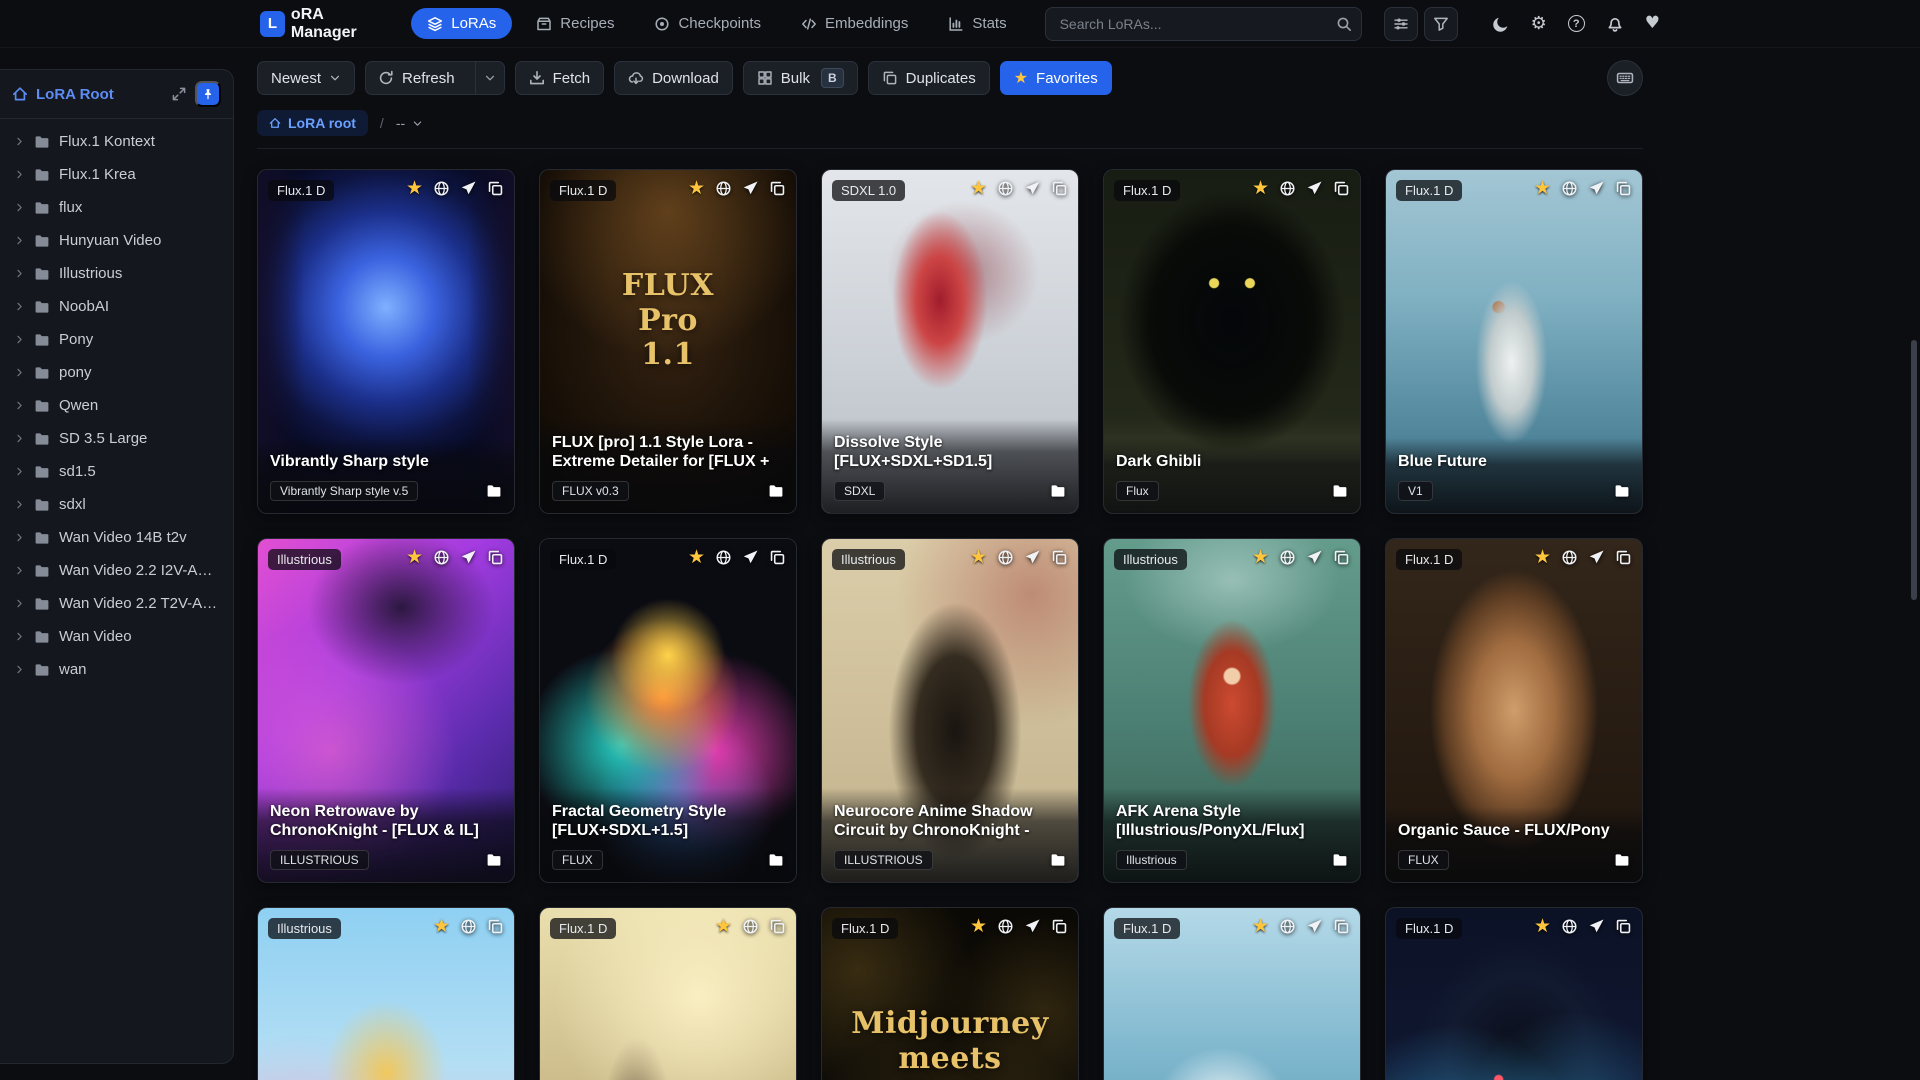  Describe the element at coordinates (116, 570) in the screenshot. I see `sidebar-folder-item: Wan Video 2.2 I2V-A14B` at that location.